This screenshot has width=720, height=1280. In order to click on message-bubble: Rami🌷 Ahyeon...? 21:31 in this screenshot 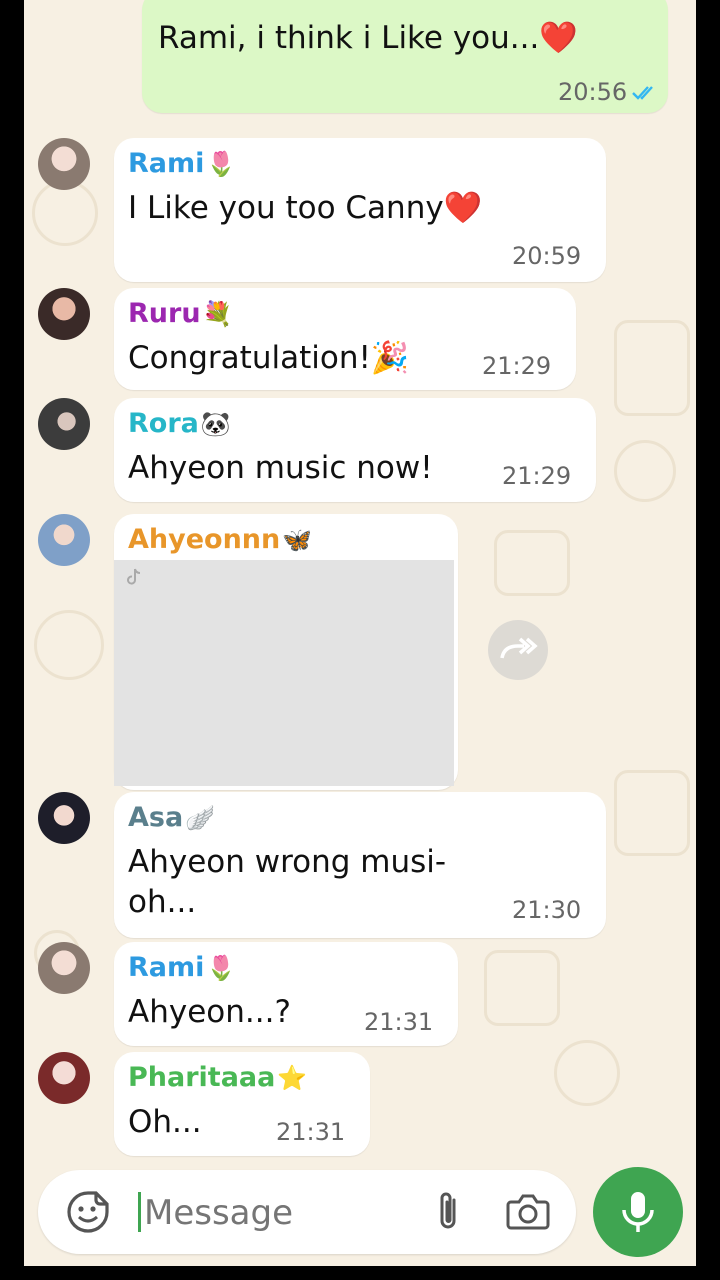, I will do `click(286, 994)`.